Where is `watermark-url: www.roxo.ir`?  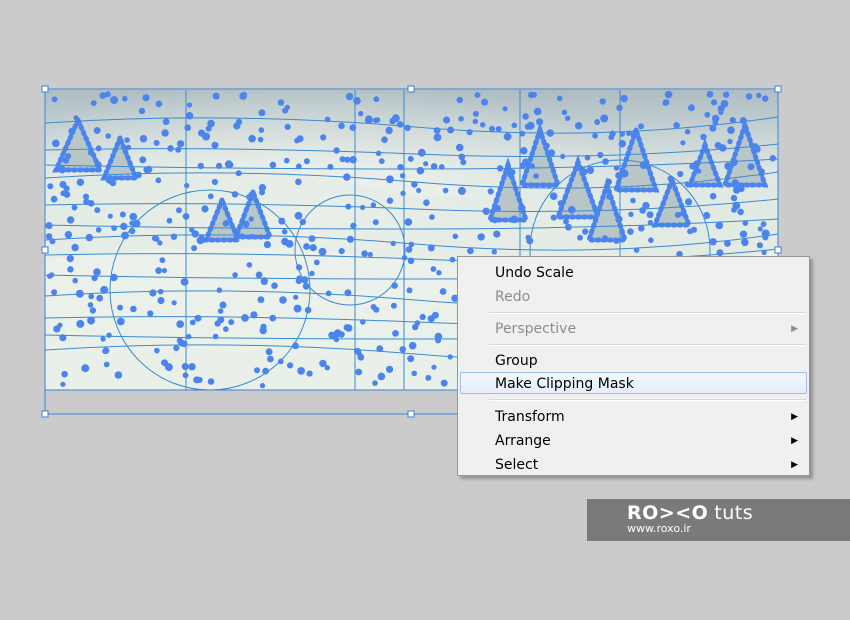 watermark-url: www.roxo.ir is located at coordinates (659, 528).